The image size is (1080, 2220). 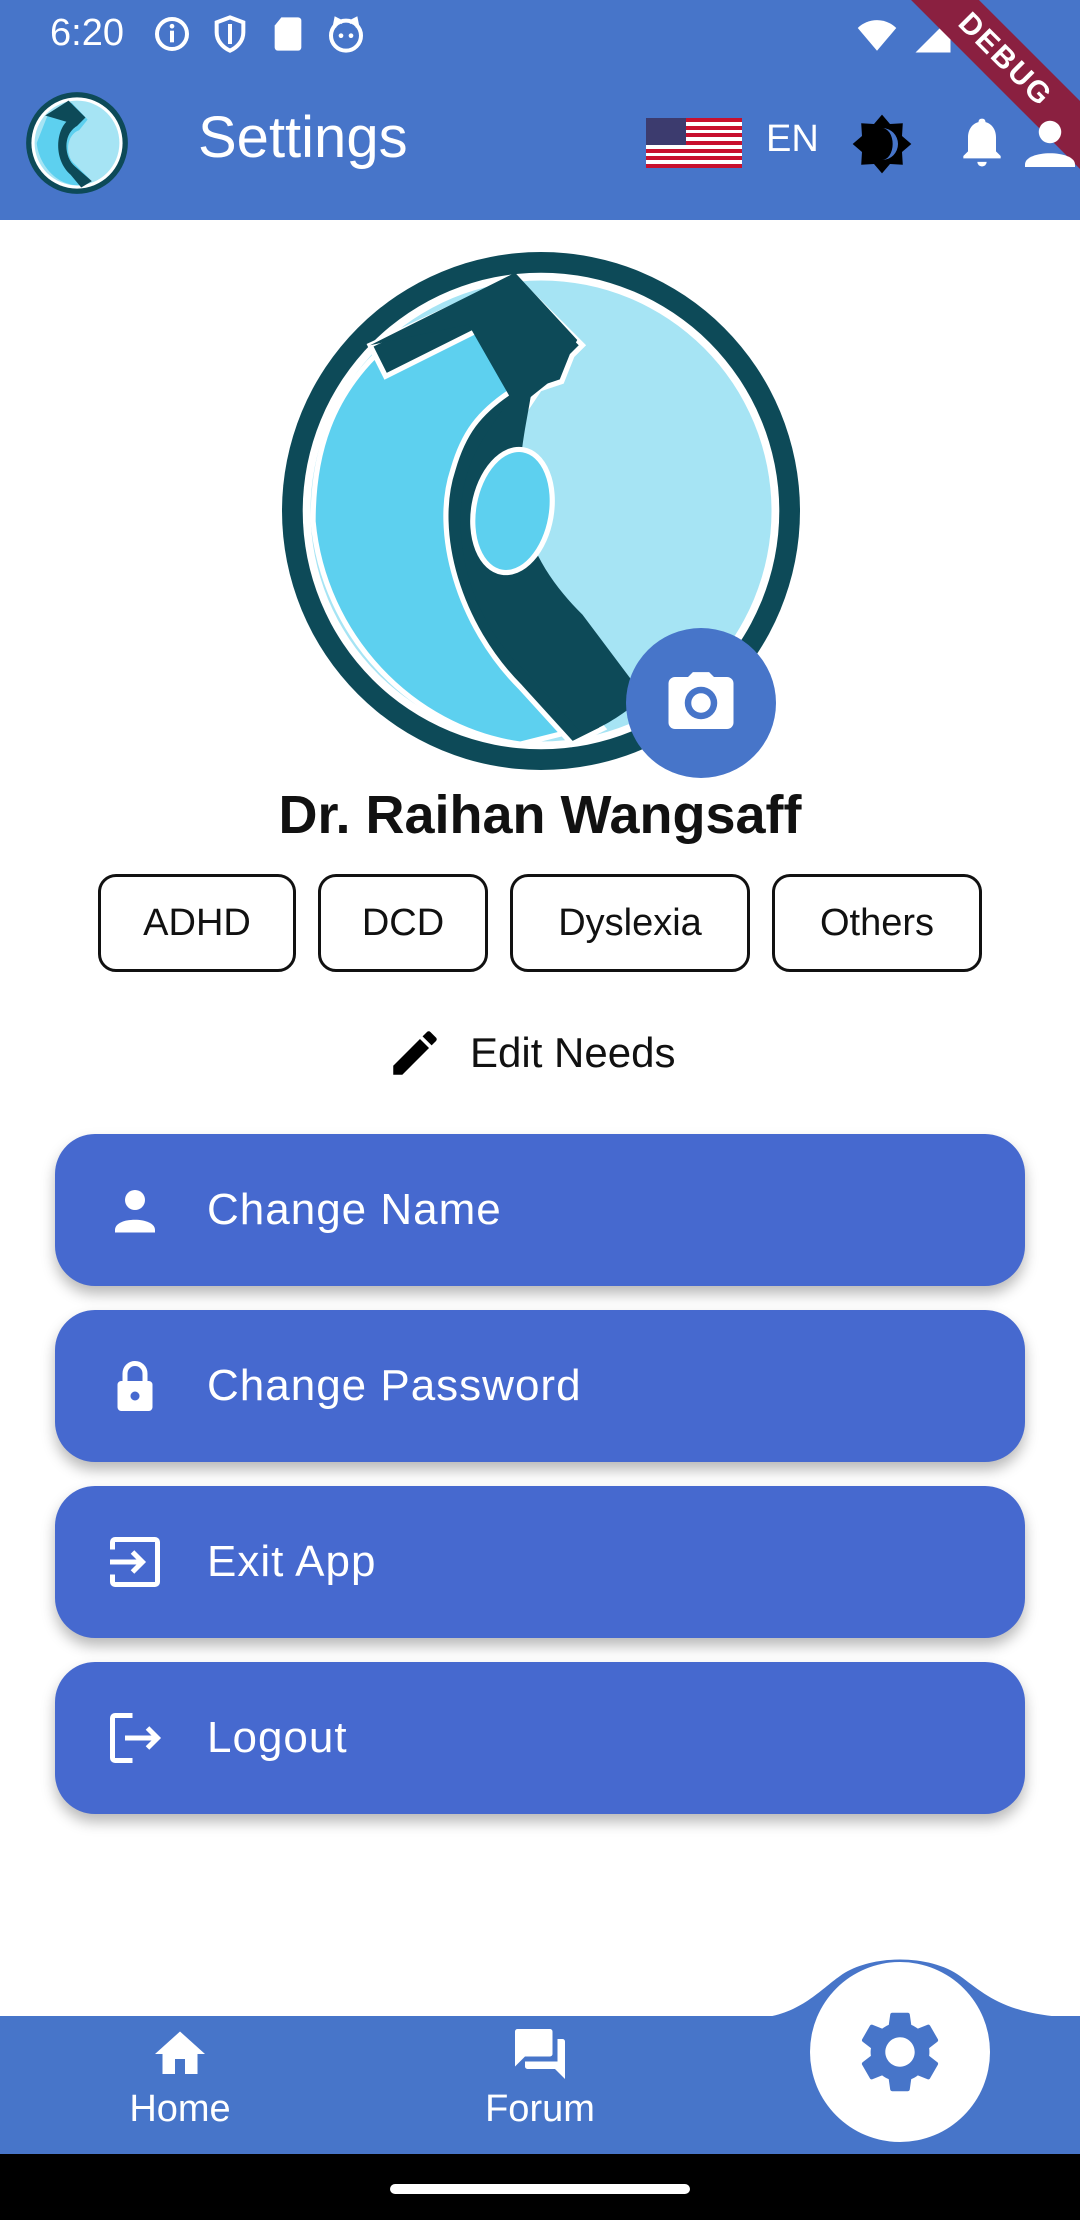 I want to click on language-code: EN, so click(x=792, y=139).